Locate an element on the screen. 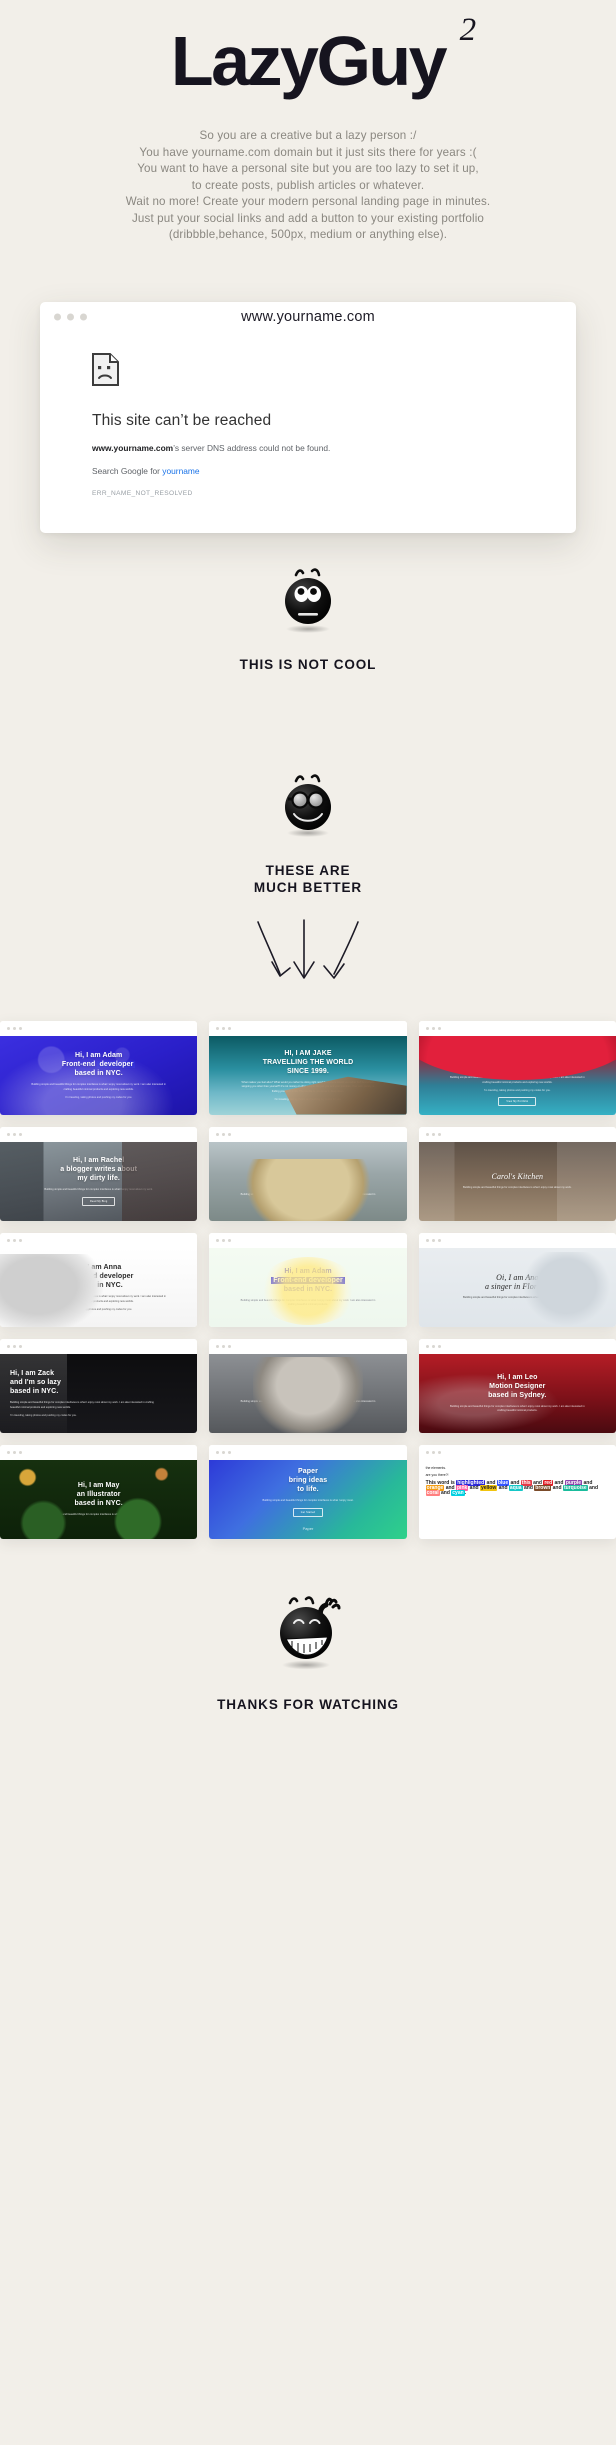  logo: LazyGuy 2 is located at coordinates (323, 57).